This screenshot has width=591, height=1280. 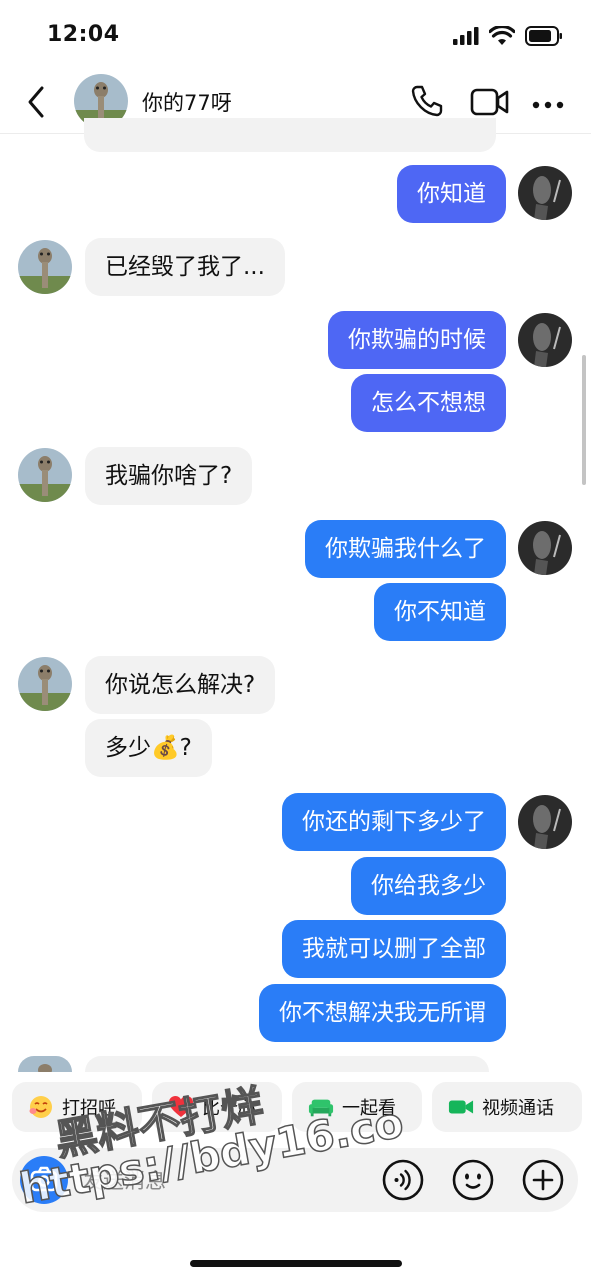 I want to click on status-icons, so click(x=508, y=36).